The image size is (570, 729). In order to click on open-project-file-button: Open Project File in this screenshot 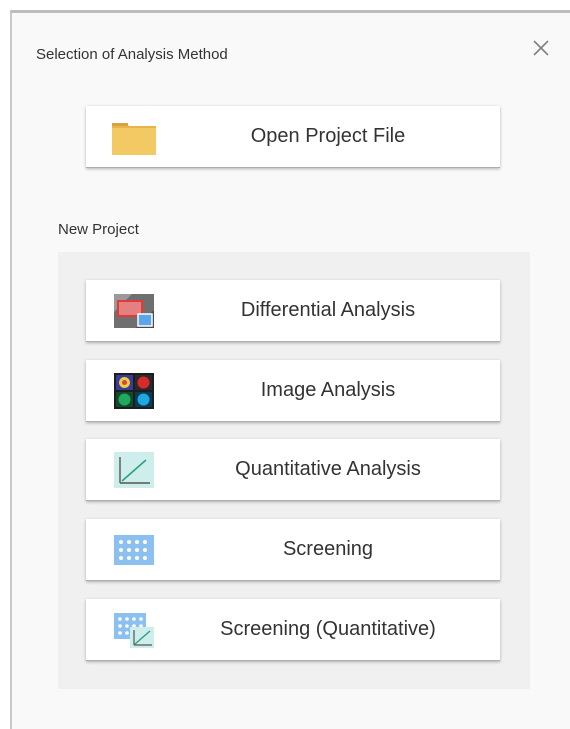, I will do `click(293, 137)`.